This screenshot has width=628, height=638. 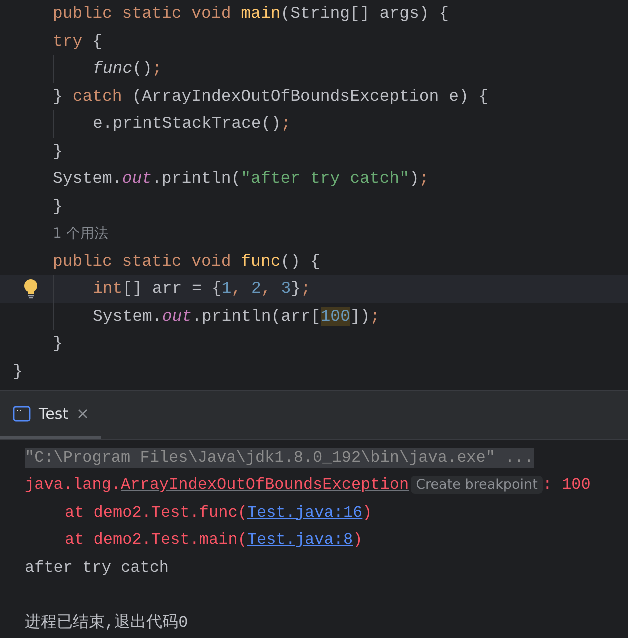 I want to click on exception-link: ArrayIndexOutOfBoundsException, so click(x=265, y=485).